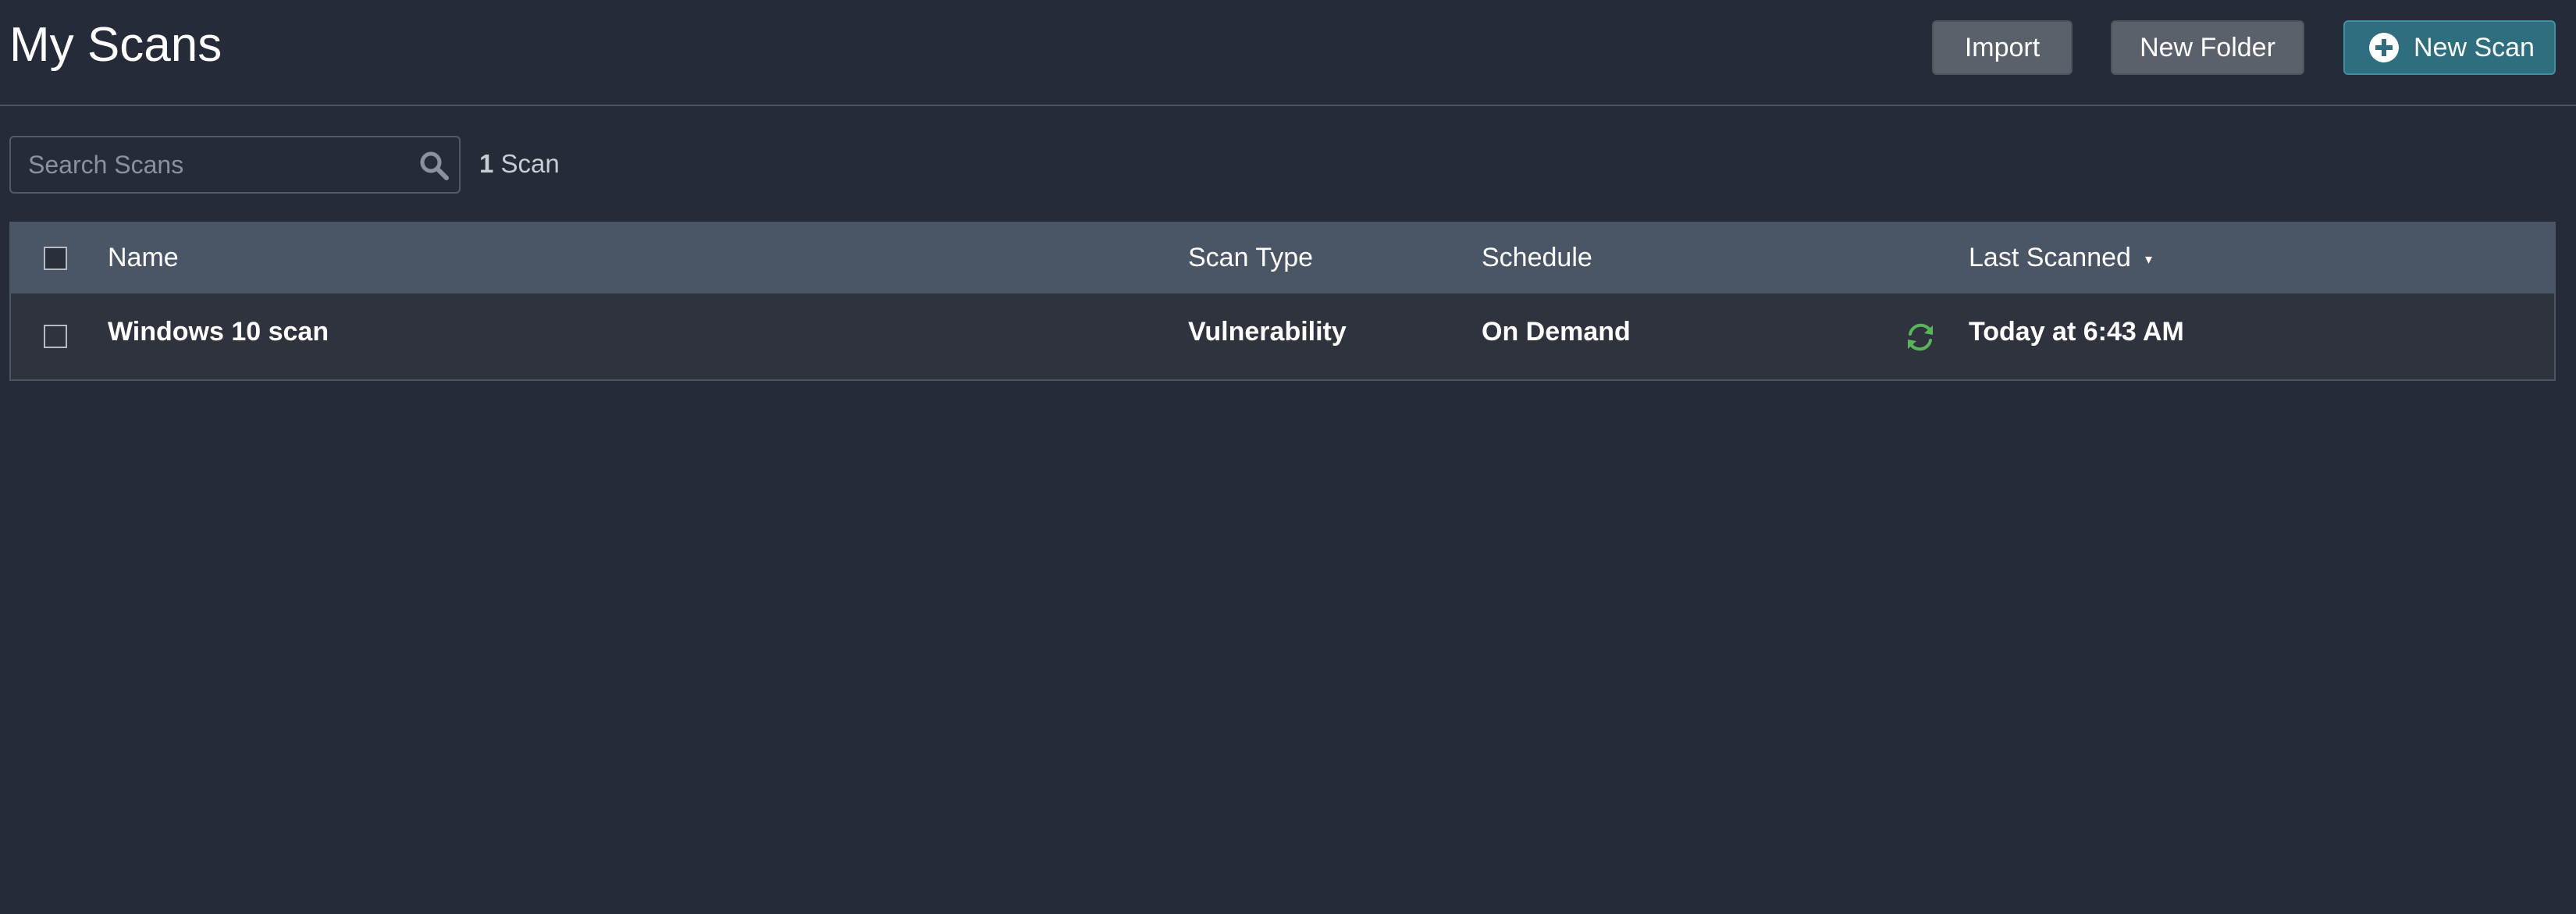  I want to click on new-scan-button-label: New Scan, so click(2474, 47).